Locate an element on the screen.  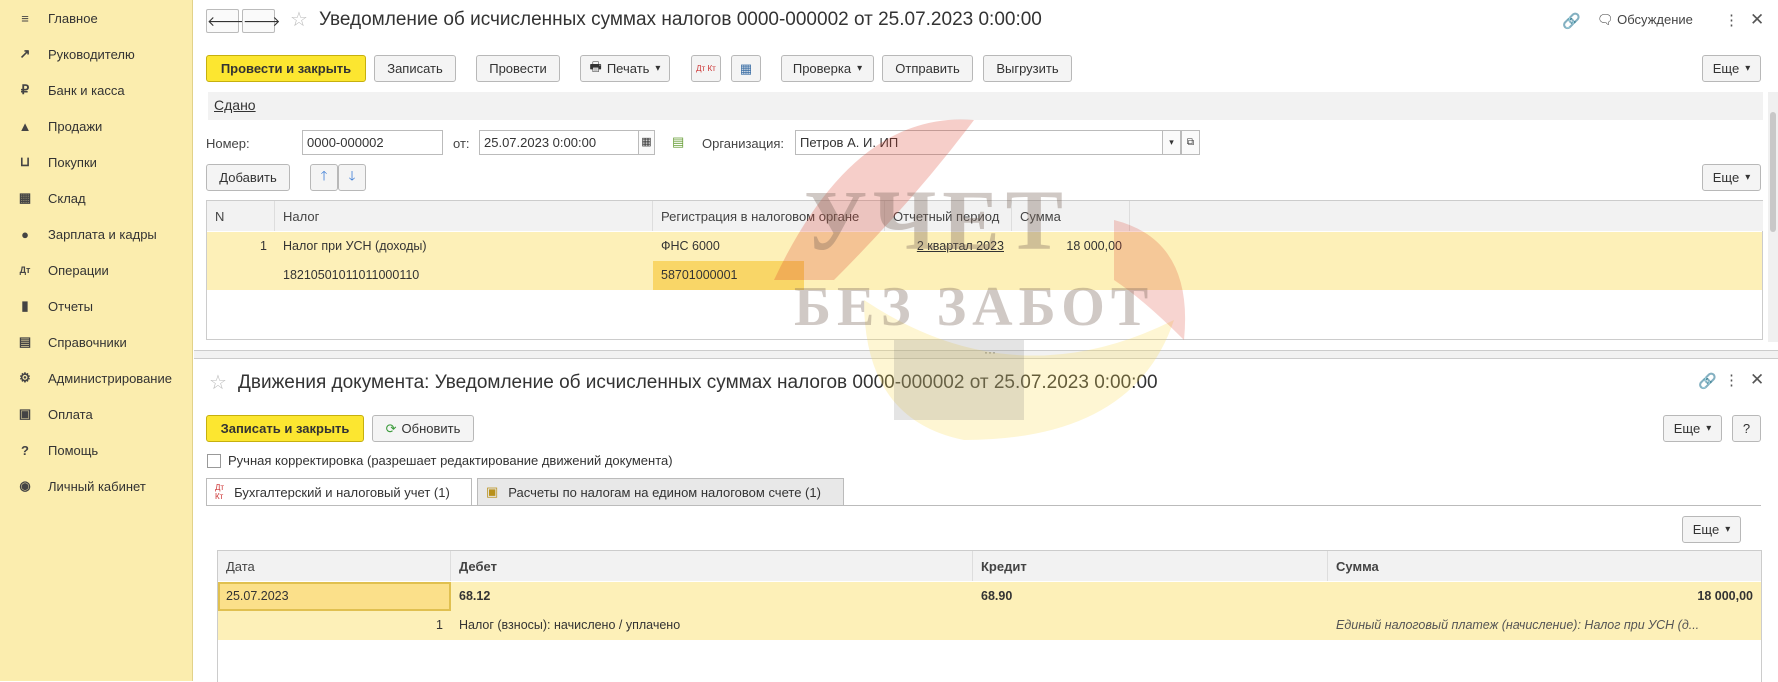
add-button: Добавить is located at coordinates (248, 177).